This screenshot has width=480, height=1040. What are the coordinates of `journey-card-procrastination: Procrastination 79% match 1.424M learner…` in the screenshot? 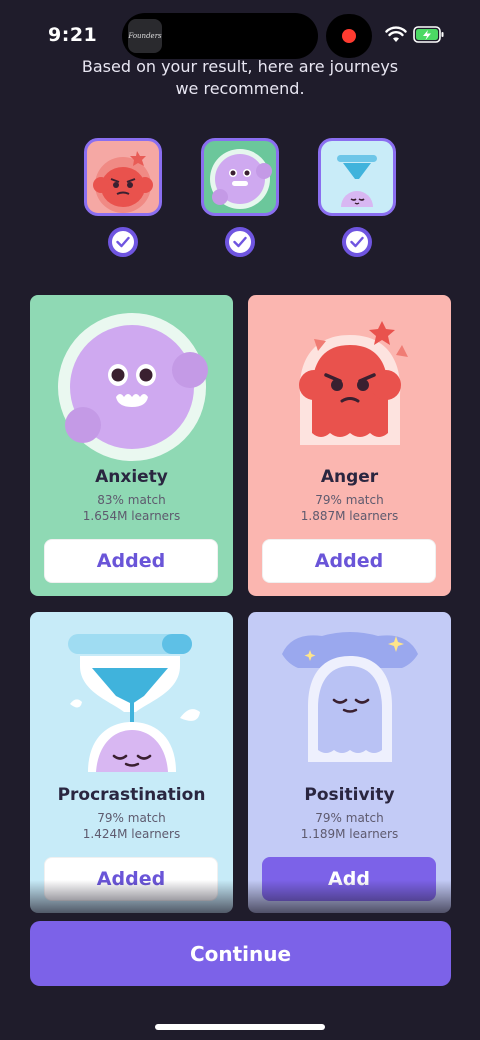 It's located at (131, 762).